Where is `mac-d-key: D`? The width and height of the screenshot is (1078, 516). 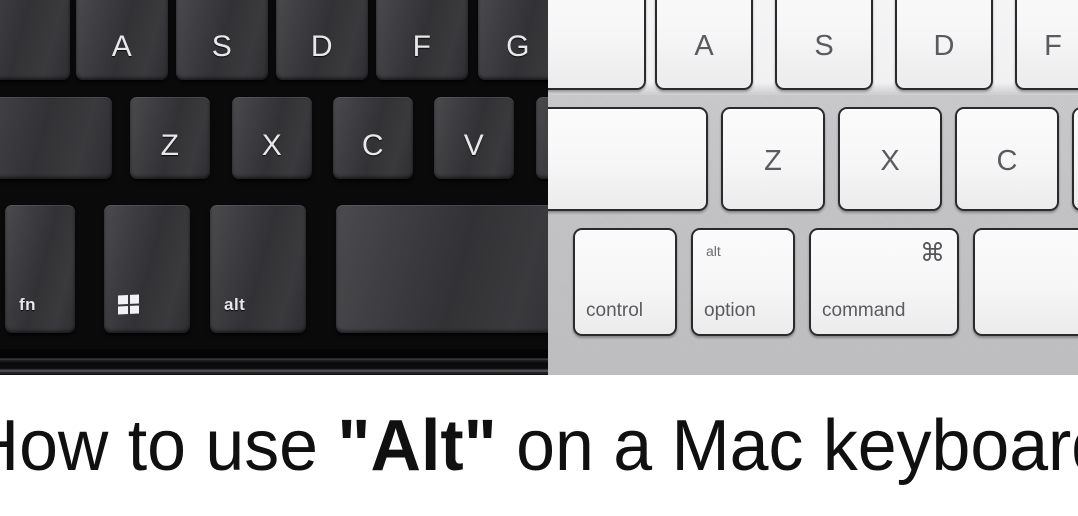
mac-d-key: D is located at coordinates (944, 45).